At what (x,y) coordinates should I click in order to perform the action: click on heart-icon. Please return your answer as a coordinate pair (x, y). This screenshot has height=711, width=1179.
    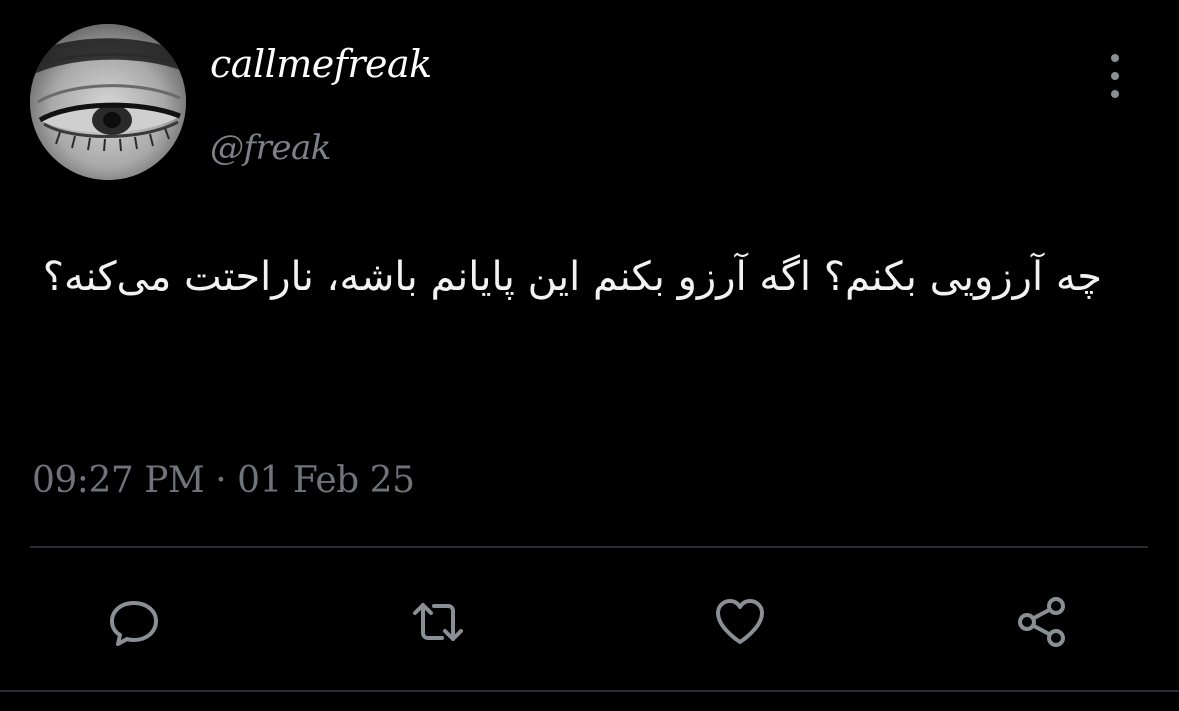
    Looking at the image, I should click on (740, 621).